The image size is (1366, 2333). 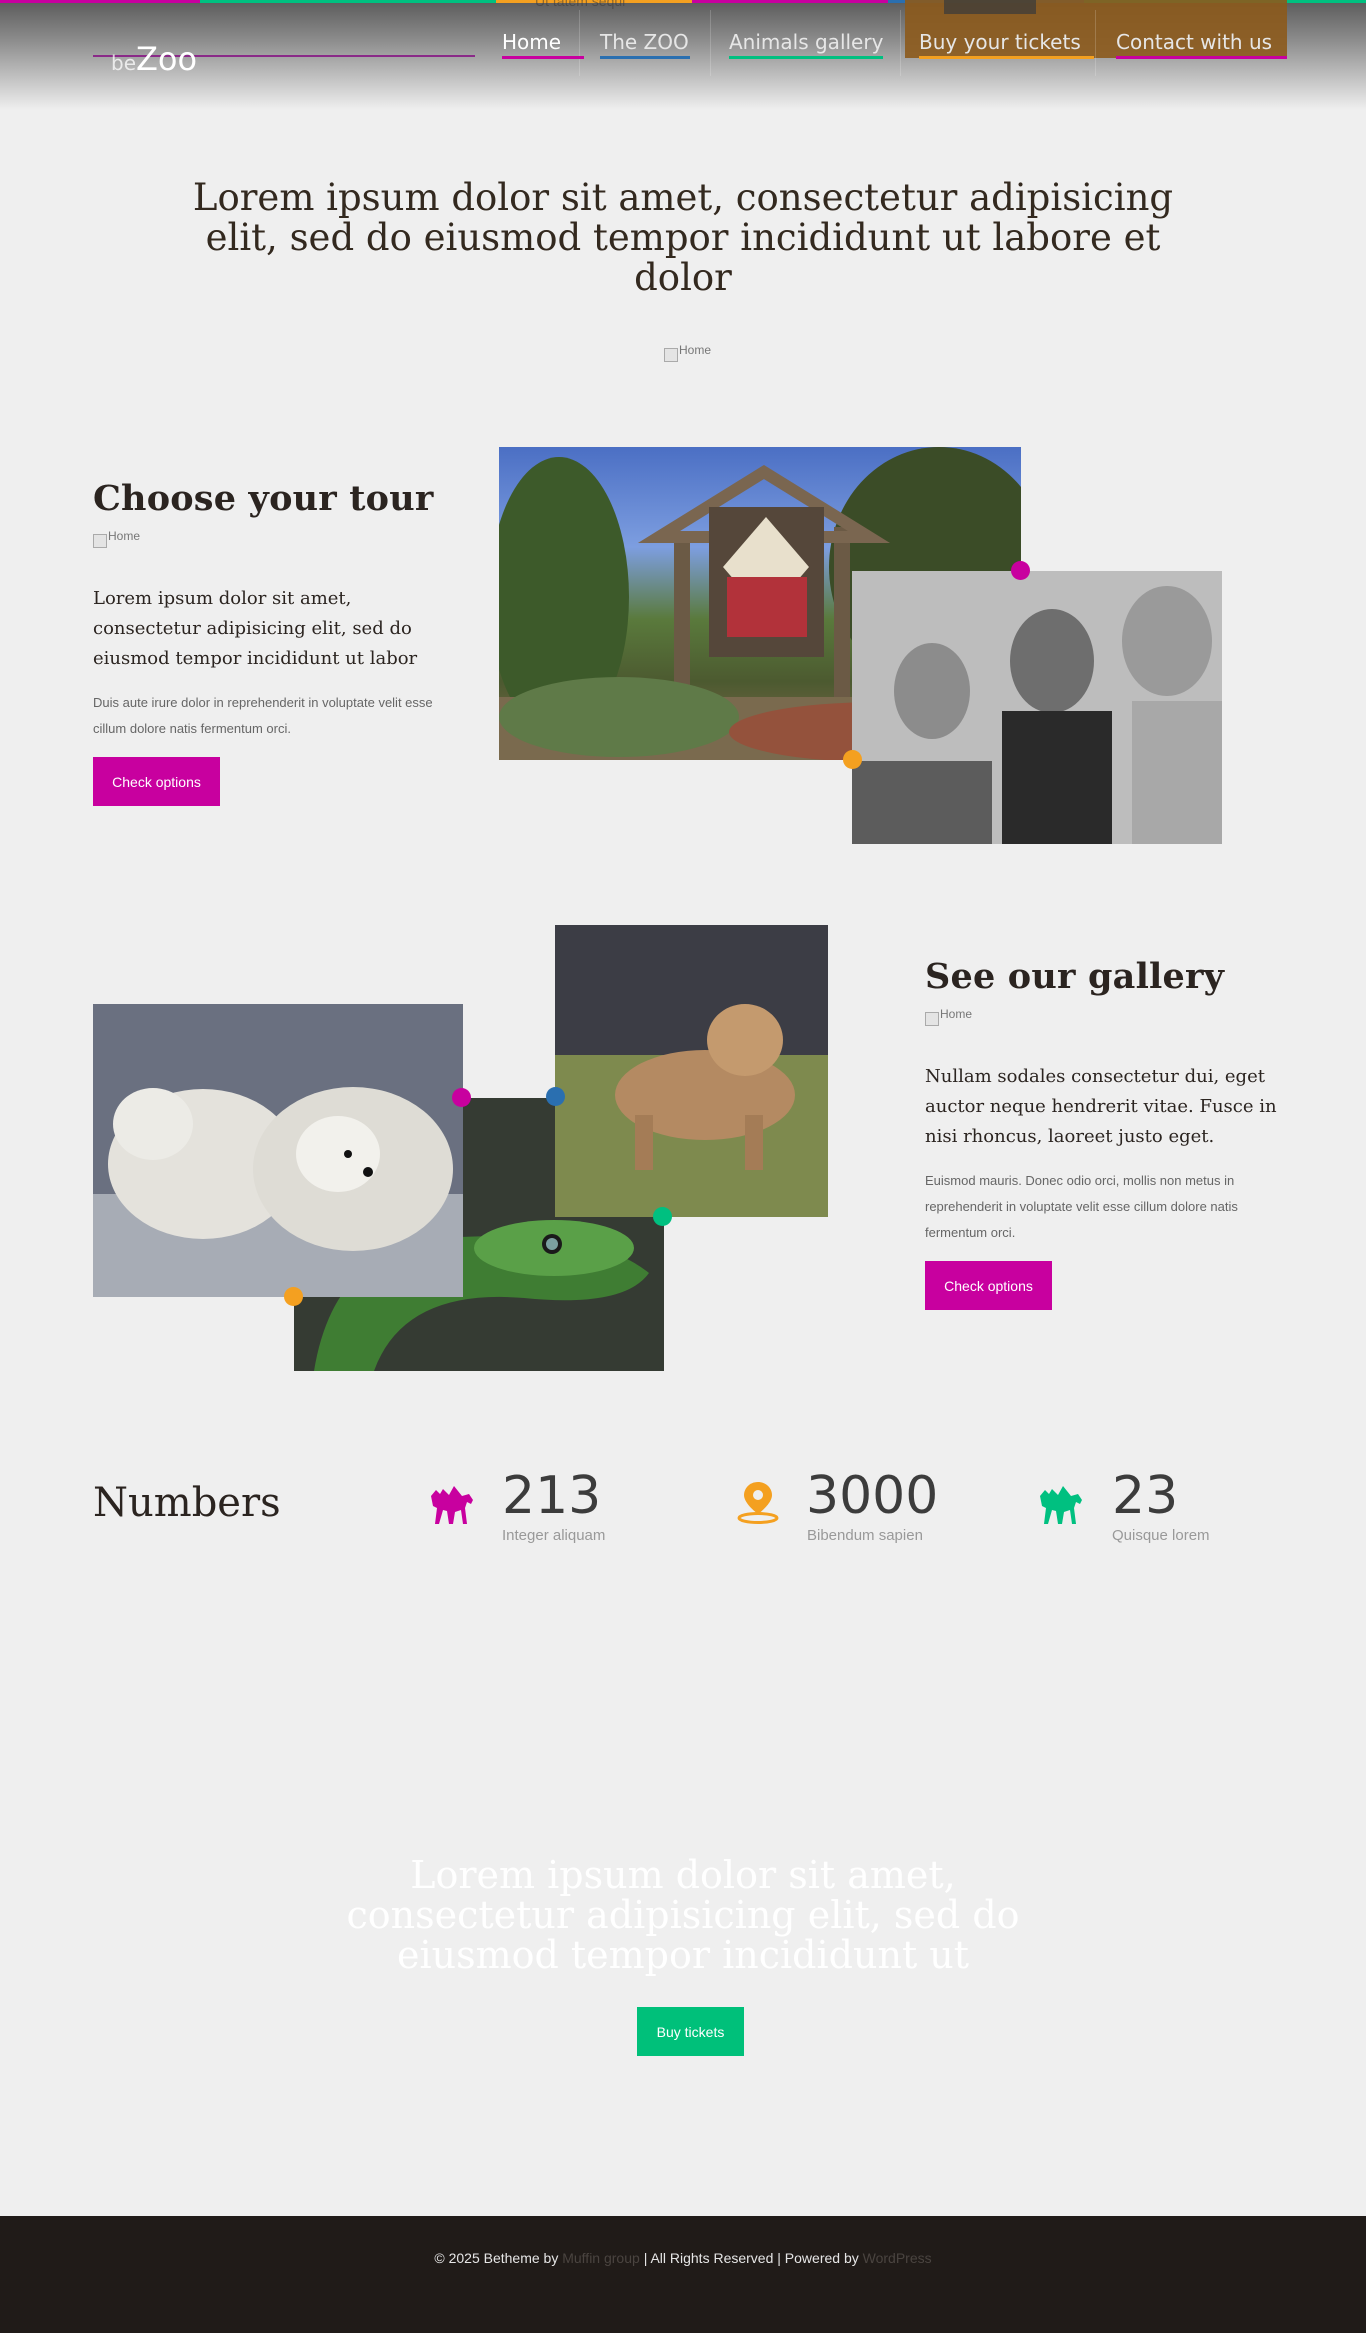 What do you see at coordinates (1037, 707) in the screenshot?
I see `visitors-photo` at bounding box center [1037, 707].